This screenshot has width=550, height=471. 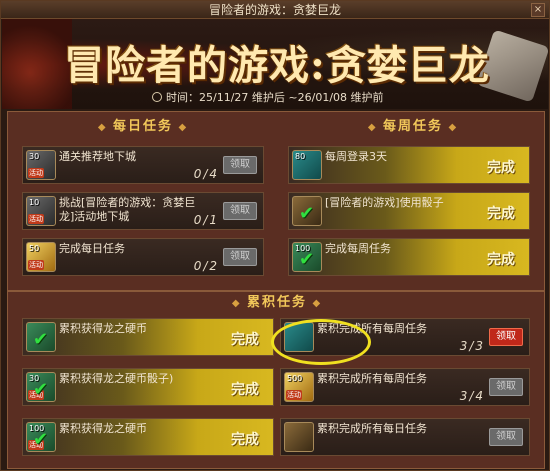 I want to click on cumulative-section-header: ◆ 累积任务 ◆, so click(x=277, y=302).